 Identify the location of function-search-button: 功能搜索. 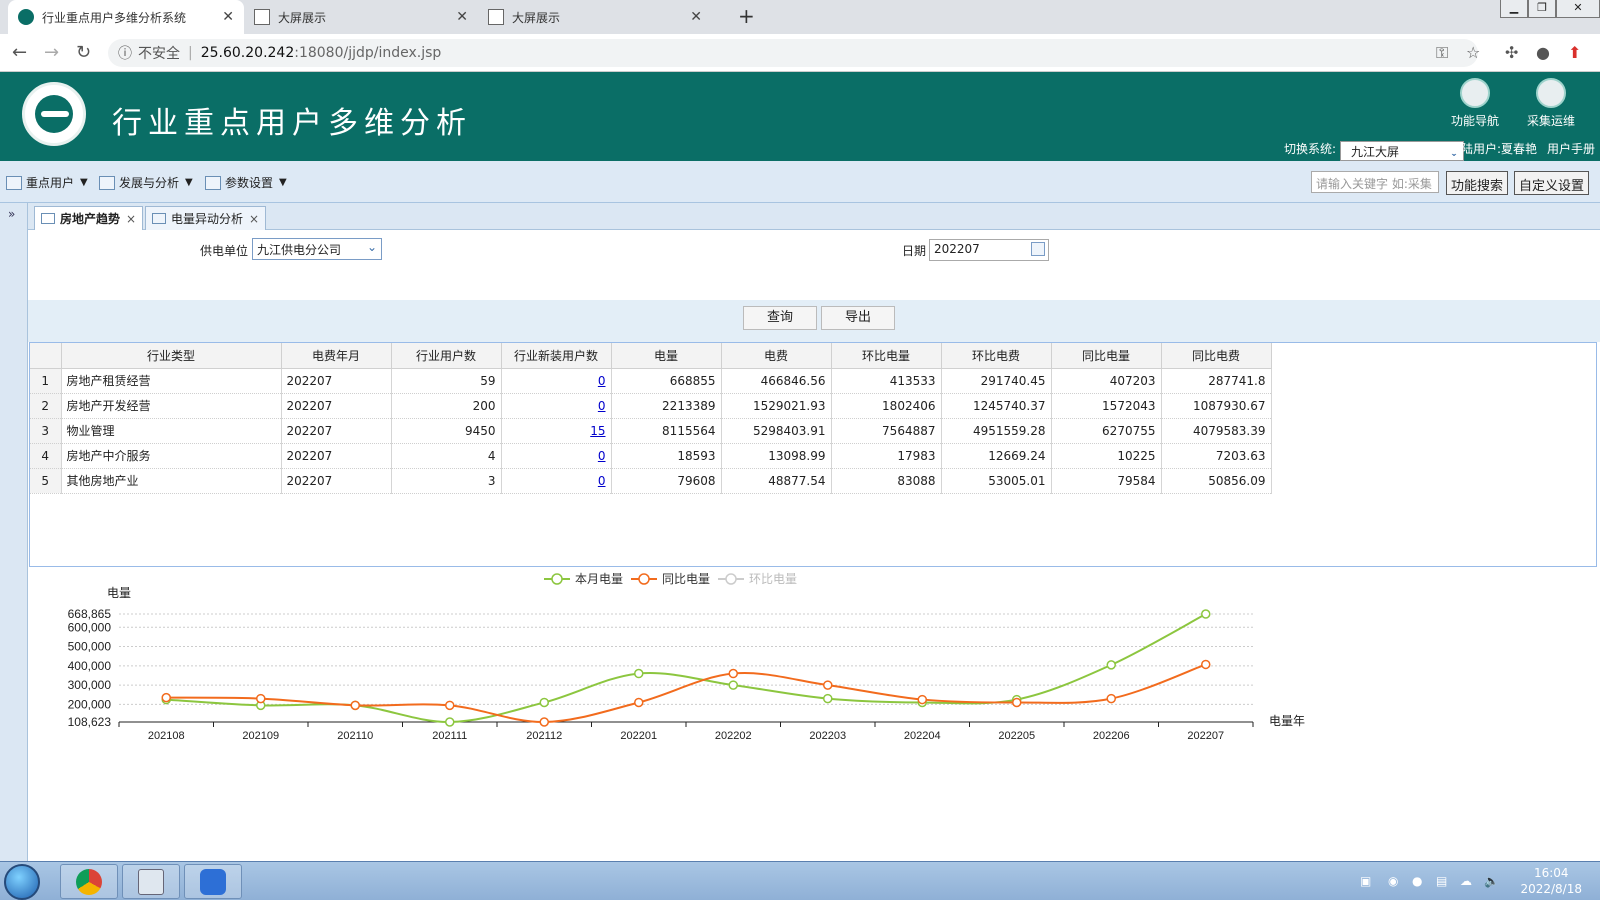
(1477, 183).